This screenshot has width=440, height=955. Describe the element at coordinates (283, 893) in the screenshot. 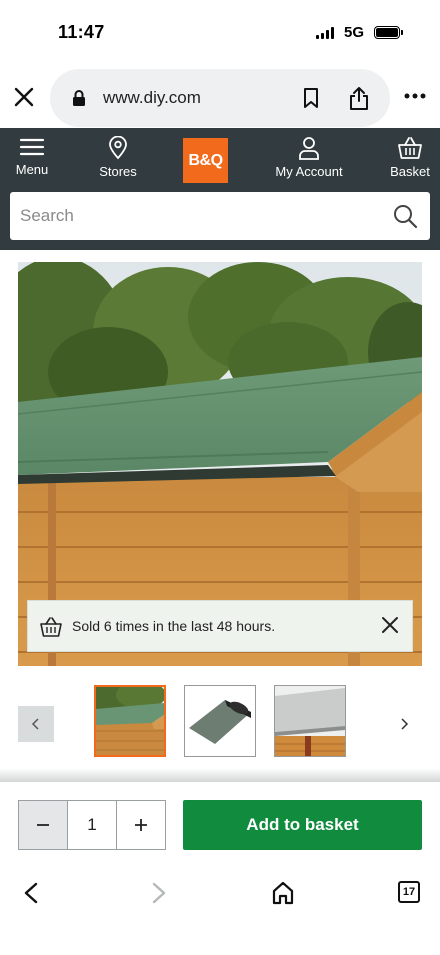

I see `home-icon` at that location.